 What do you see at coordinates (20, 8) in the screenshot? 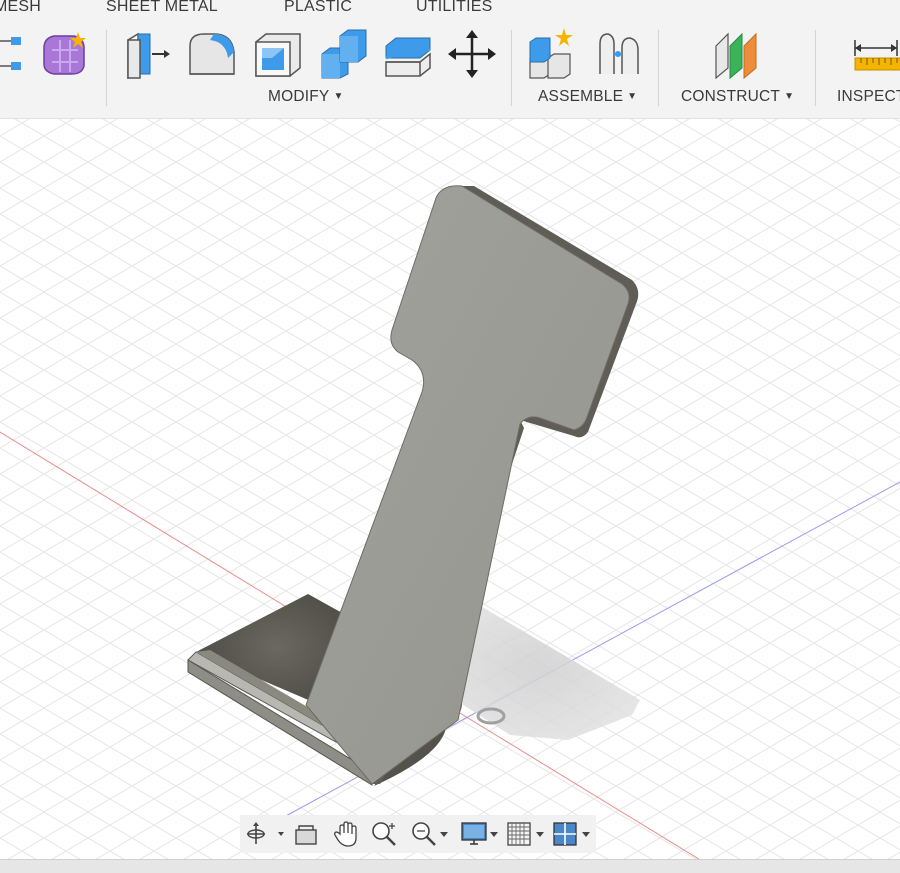
I see `tab-mesh: MESH` at bounding box center [20, 8].